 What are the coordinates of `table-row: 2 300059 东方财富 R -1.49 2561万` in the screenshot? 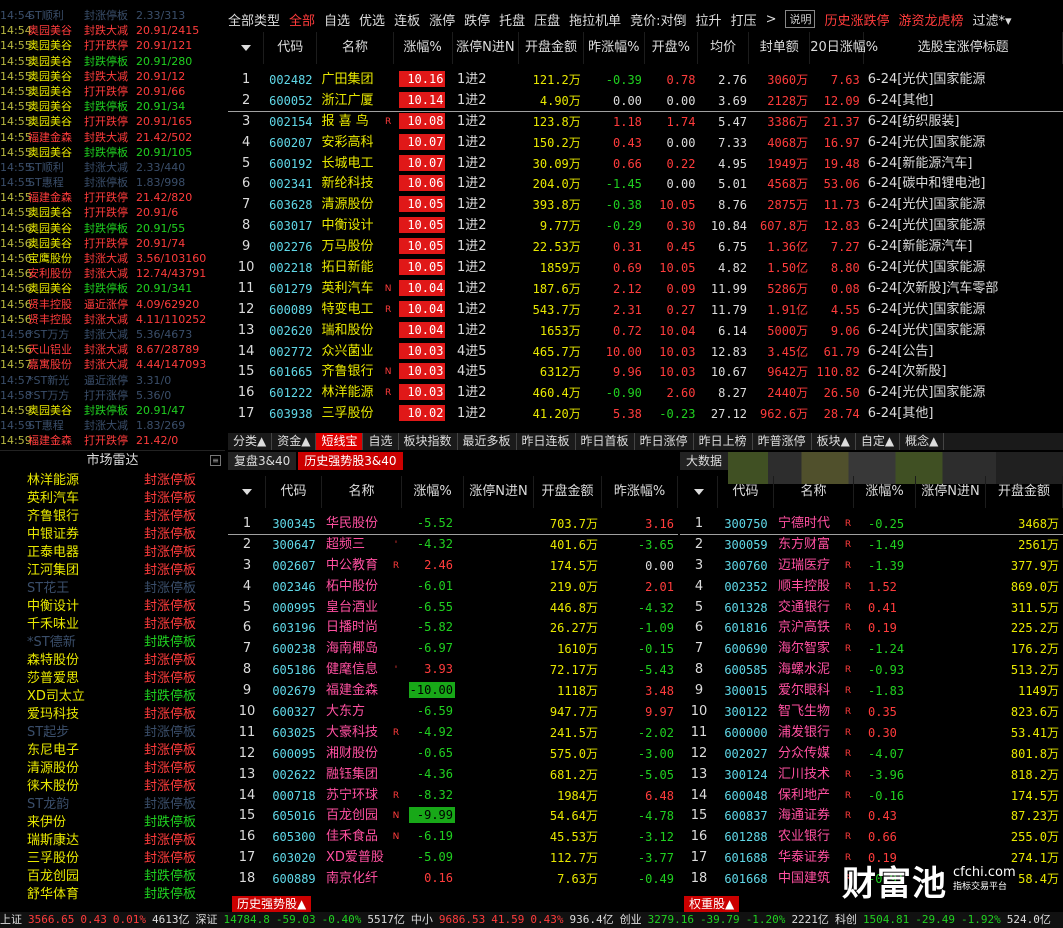 It's located at (871, 545).